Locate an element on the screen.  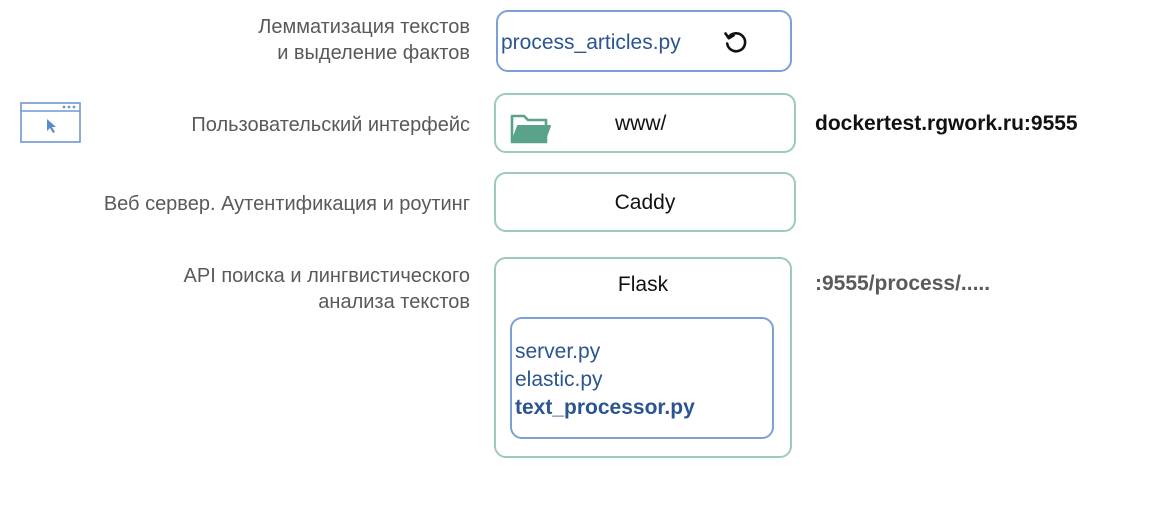
python-file-list: server.py elastic.py text_processor.py is located at coordinates (605, 380).